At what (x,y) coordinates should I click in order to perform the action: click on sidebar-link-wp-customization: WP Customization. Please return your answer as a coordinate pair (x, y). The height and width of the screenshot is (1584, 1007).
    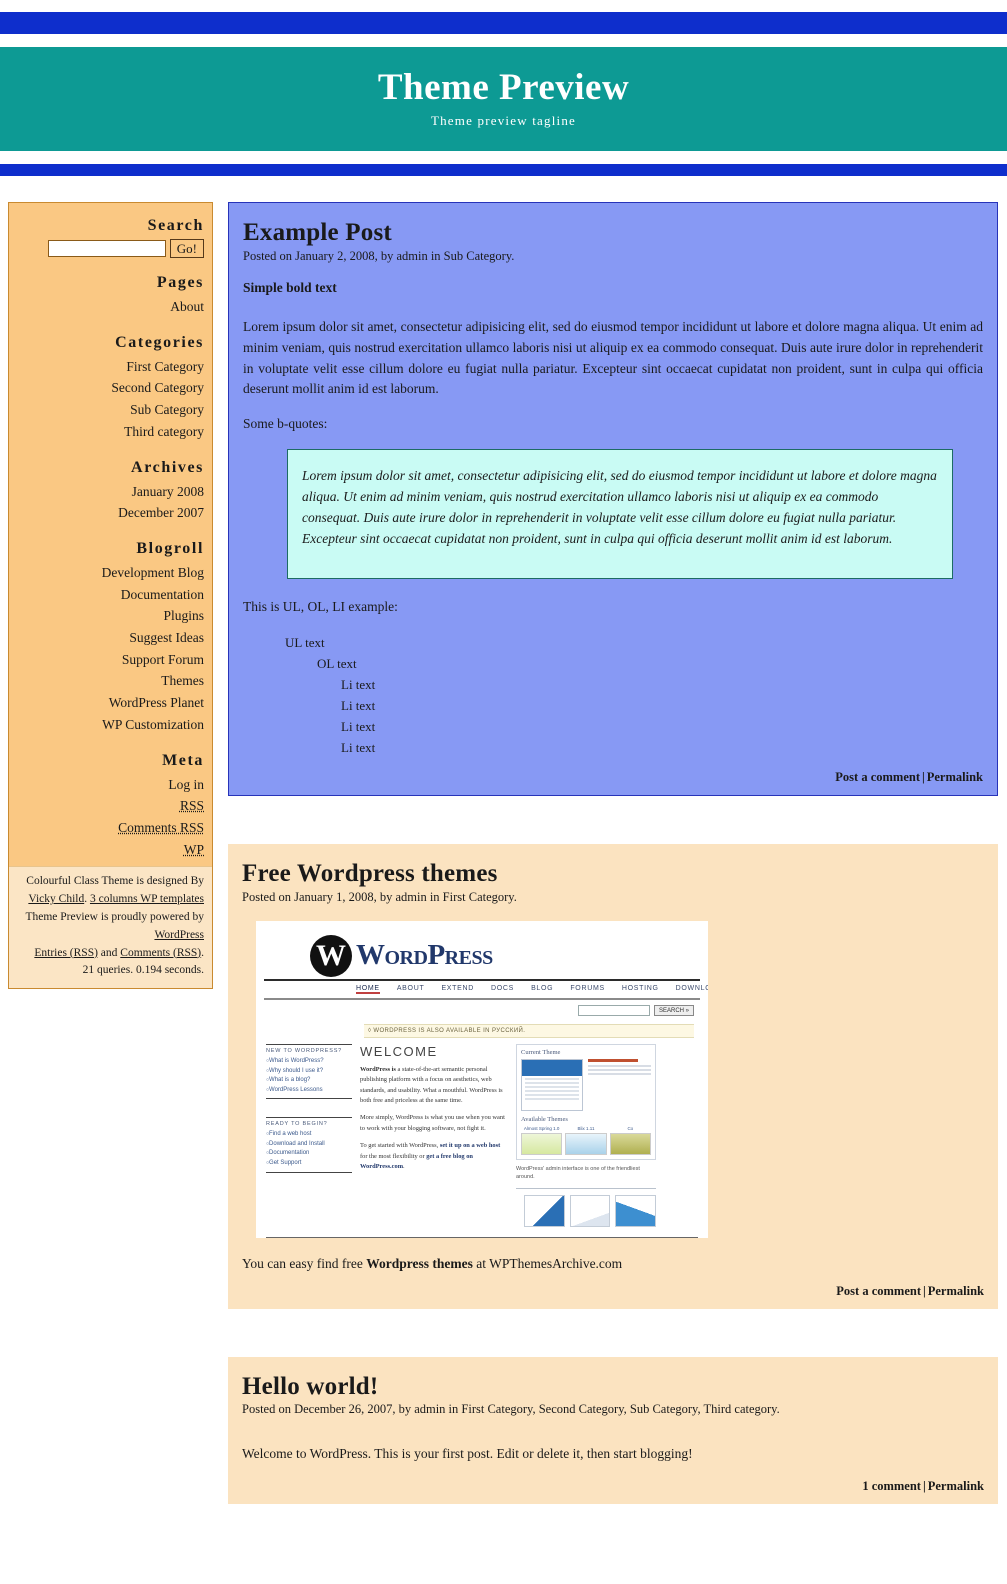
    Looking at the image, I should click on (153, 724).